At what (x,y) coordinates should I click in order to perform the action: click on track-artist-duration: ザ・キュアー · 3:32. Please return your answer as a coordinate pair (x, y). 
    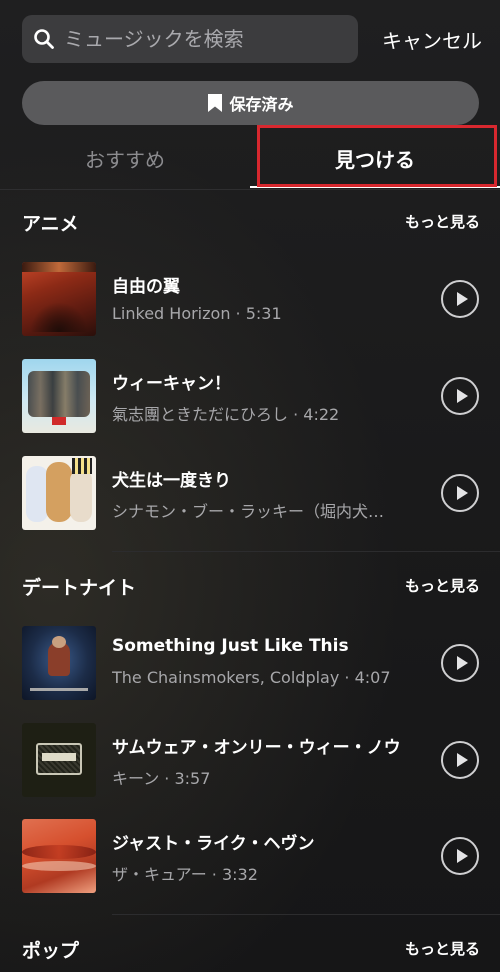
    Looking at the image, I should click on (185, 874).